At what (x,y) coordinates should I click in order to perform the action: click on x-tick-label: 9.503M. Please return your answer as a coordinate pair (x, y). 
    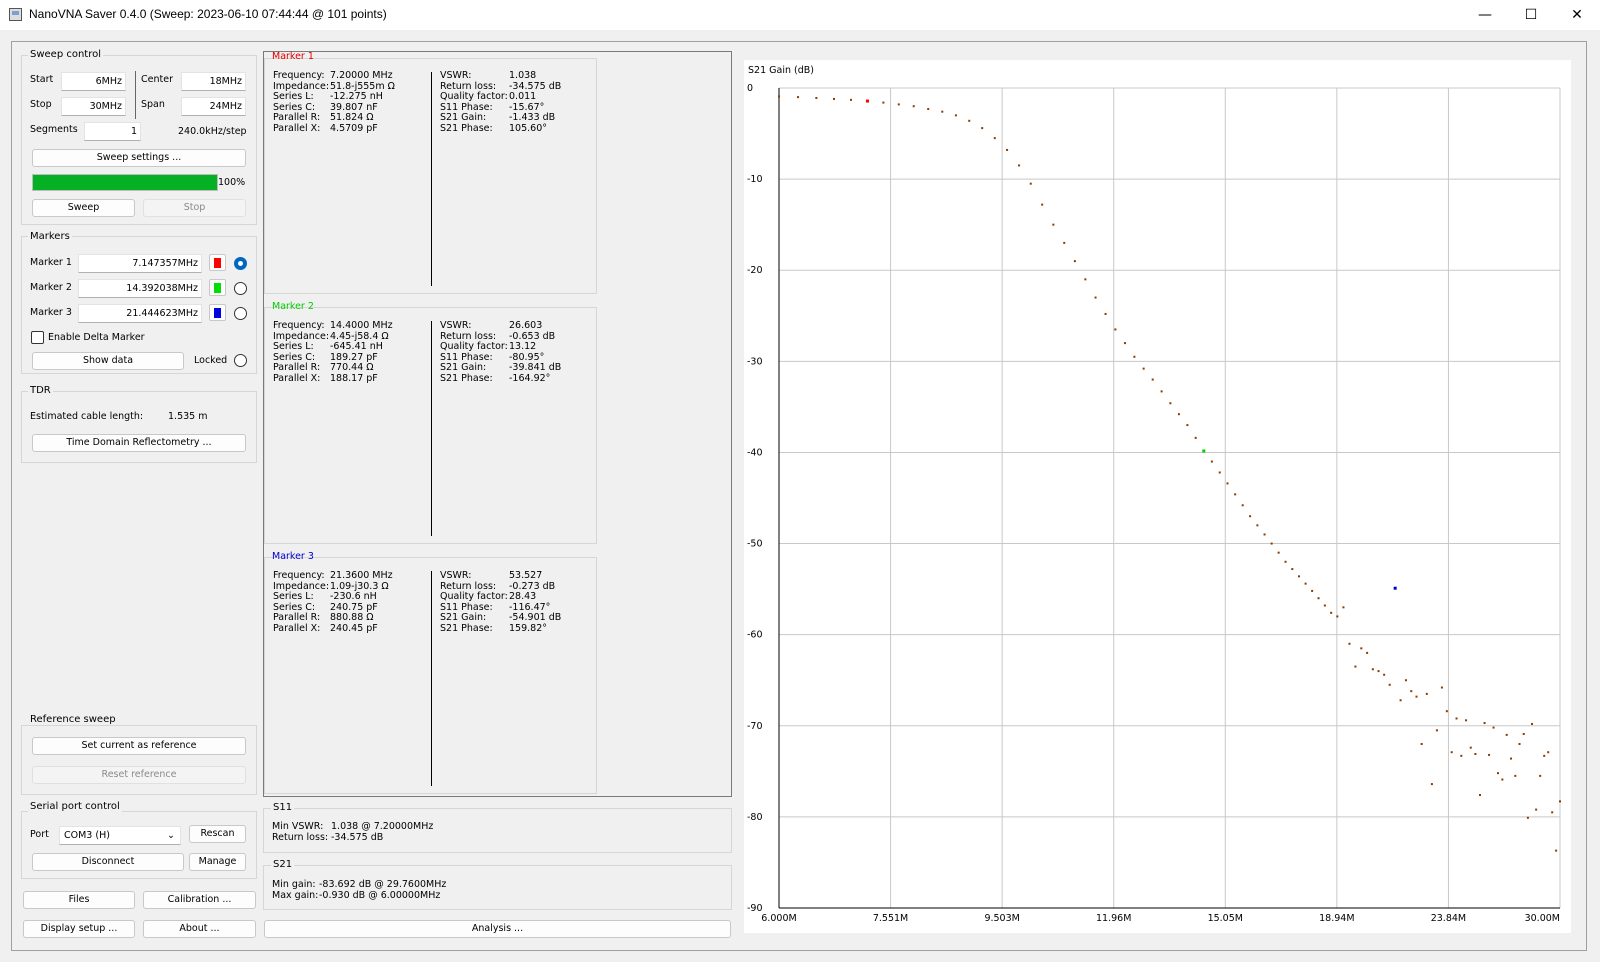
    Looking at the image, I should click on (1001, 918).